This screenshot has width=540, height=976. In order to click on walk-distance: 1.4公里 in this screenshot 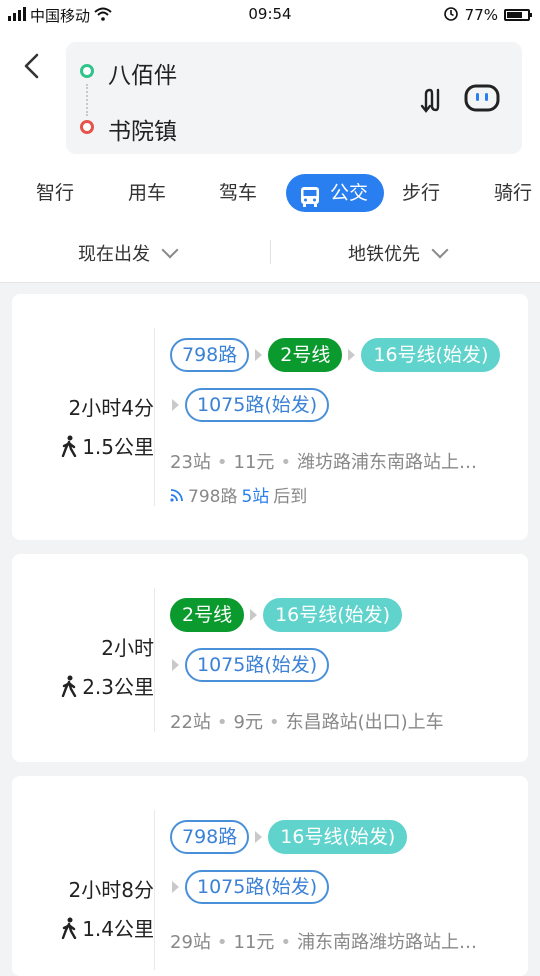, I will do `click(83, 927)`.